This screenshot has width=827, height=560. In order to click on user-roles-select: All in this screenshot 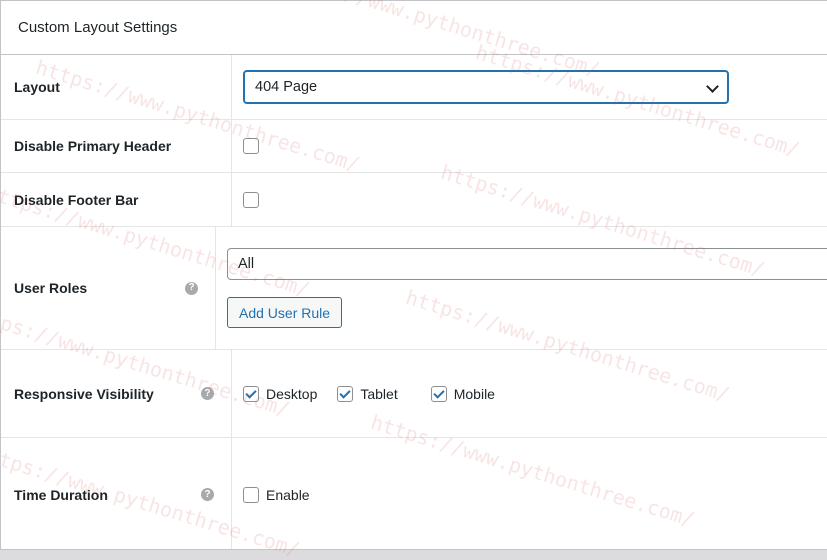, I will do `click(527, 264)`.